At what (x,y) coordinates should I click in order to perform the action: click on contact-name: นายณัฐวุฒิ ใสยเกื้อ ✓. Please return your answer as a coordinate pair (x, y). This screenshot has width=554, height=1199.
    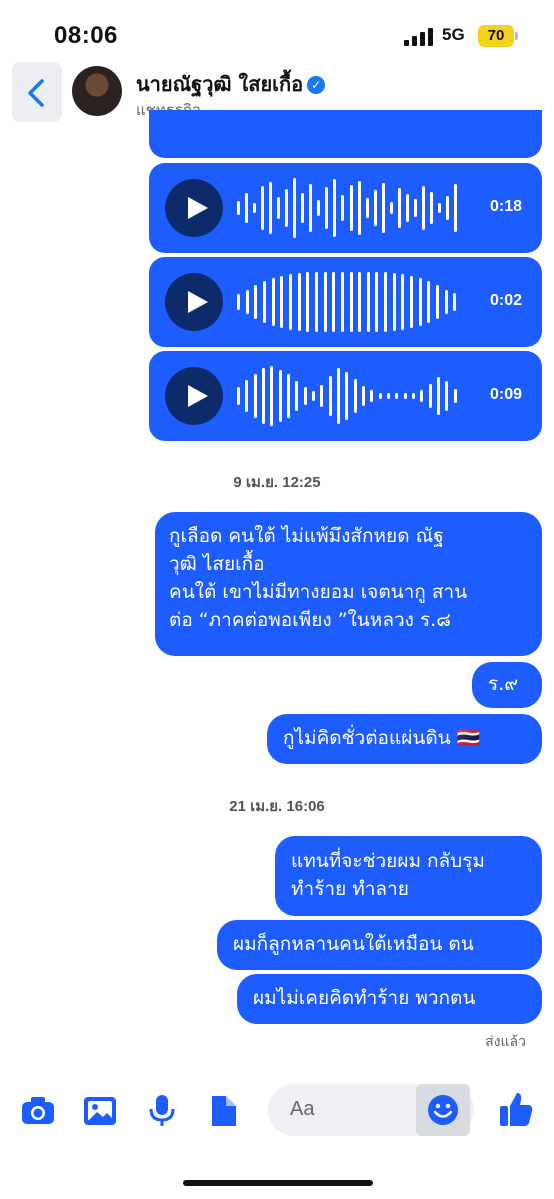
    Looking at the image, I should click on (231, 84).